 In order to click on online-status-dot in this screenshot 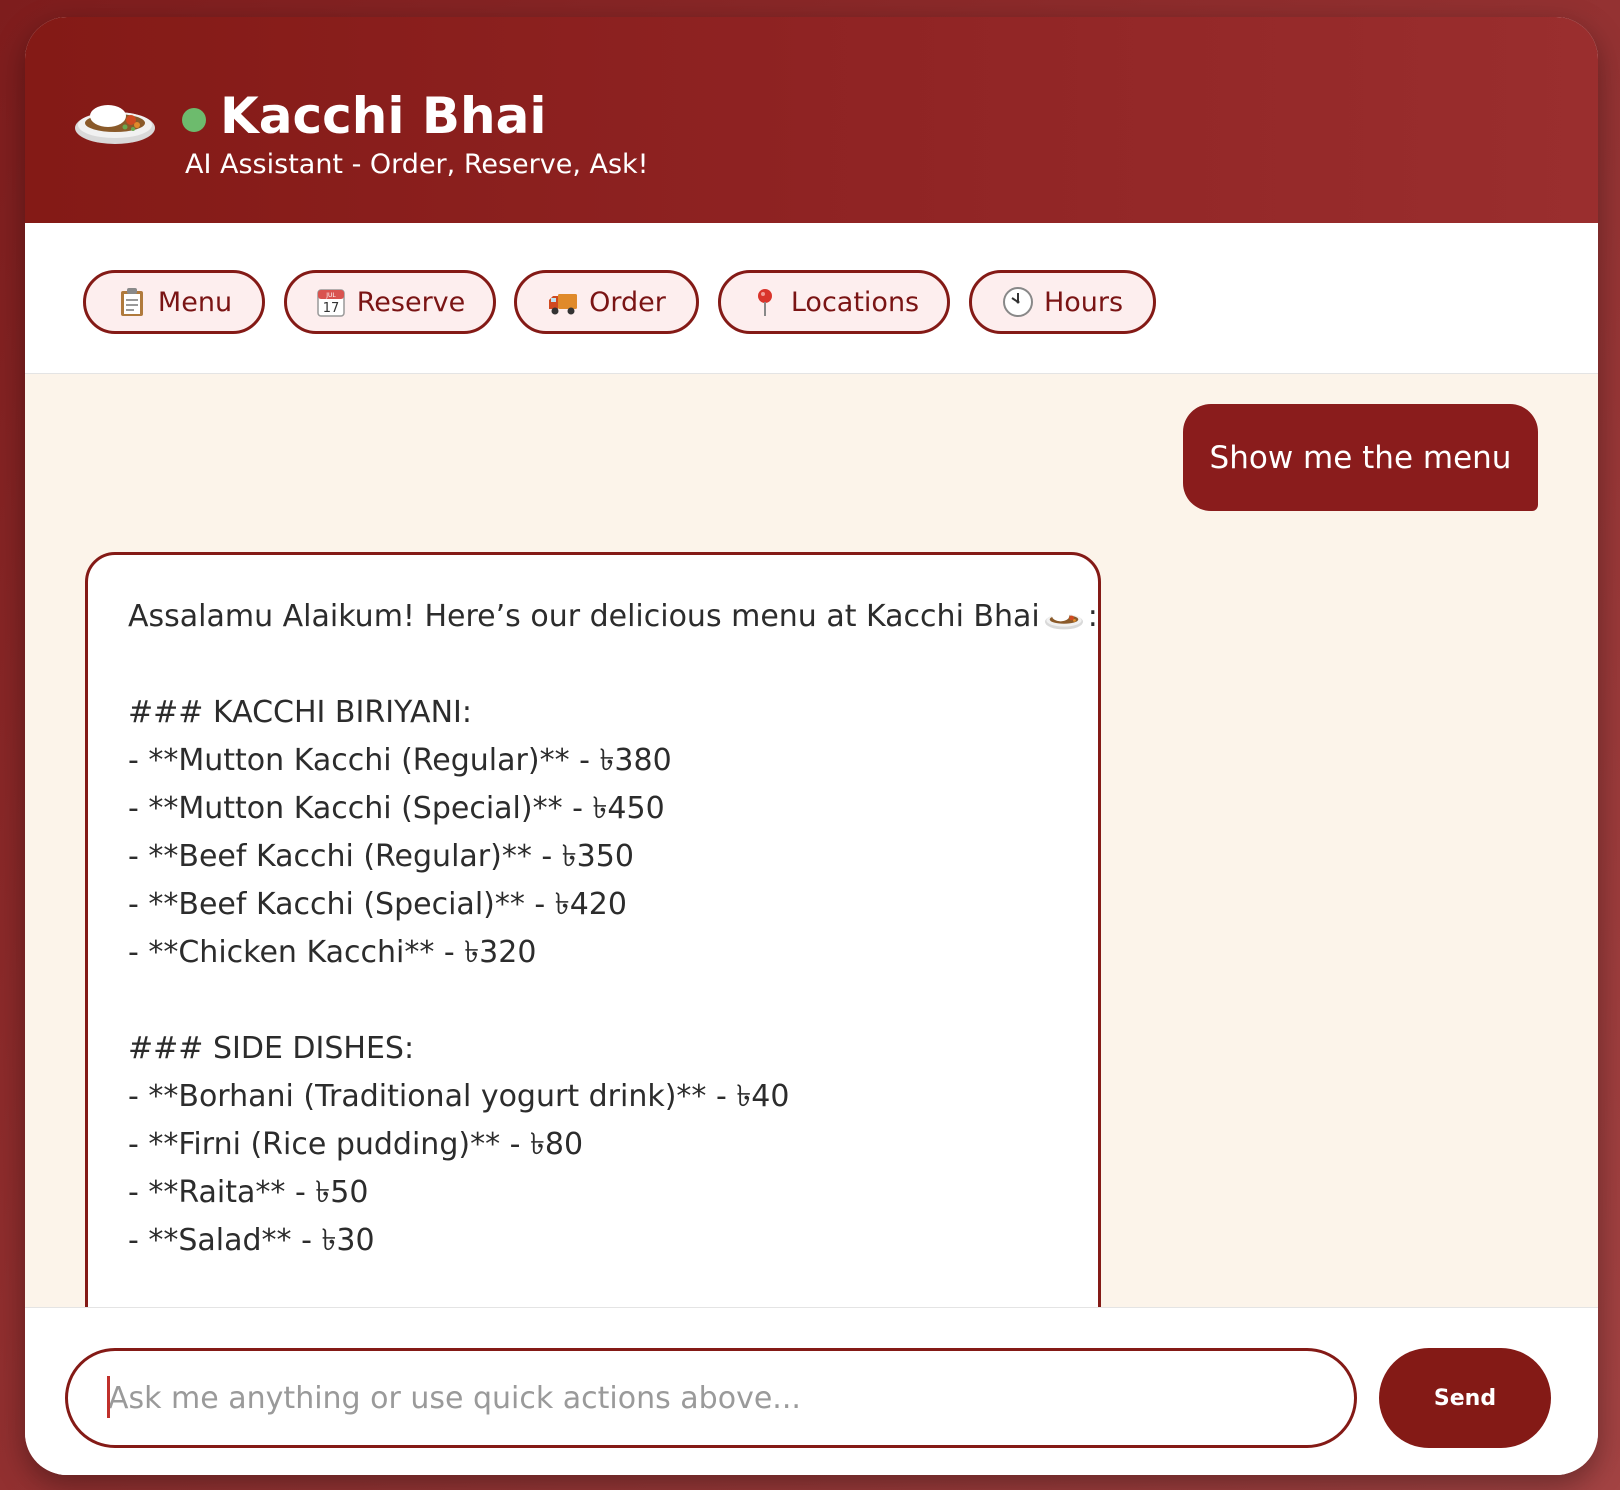, I will do `click(194, 120)`.